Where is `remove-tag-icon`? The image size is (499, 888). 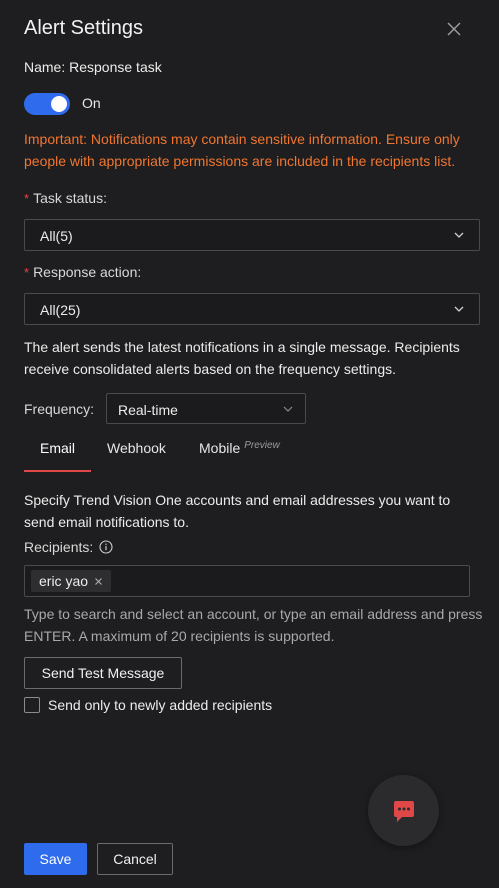 remove-tag-icon is located at coordinates (98, 581).